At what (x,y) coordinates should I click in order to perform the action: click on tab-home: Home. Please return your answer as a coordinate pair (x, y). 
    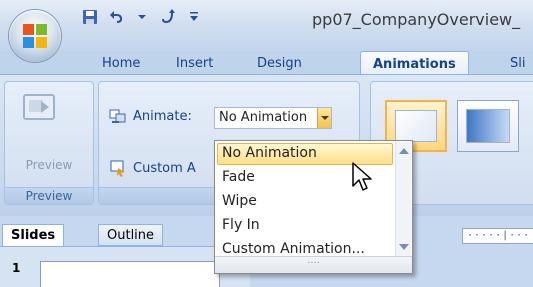
    Looking at the image, I should click on (121, 63).